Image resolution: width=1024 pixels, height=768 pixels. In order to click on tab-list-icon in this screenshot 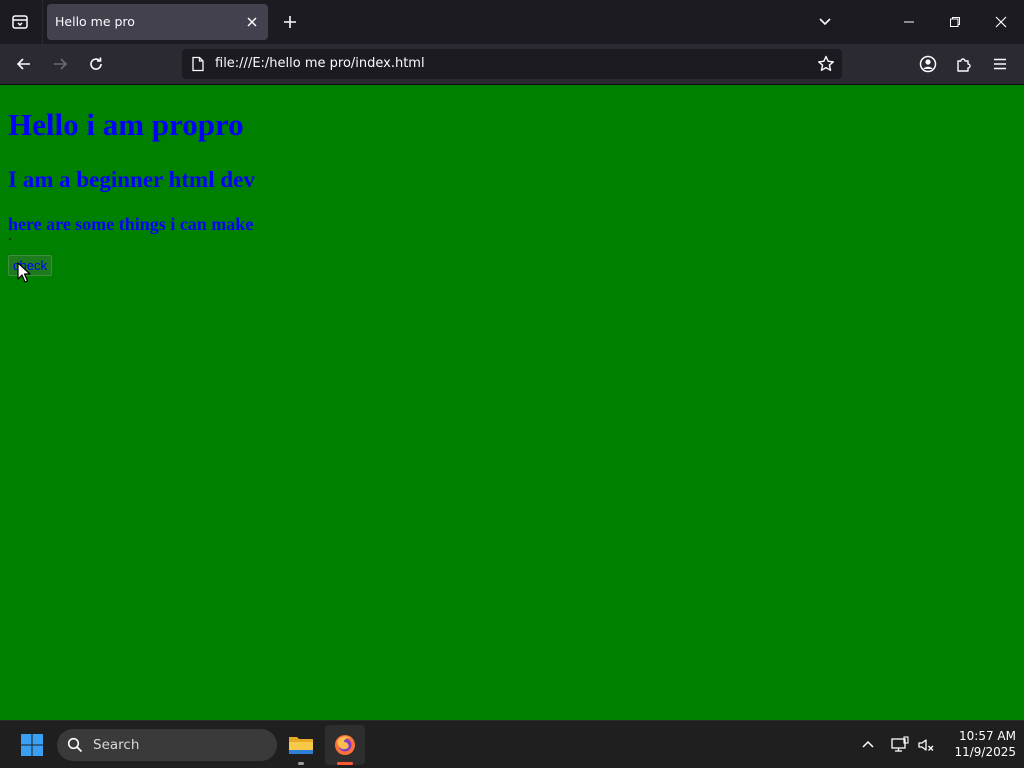, I will do `click(20, 22)`.